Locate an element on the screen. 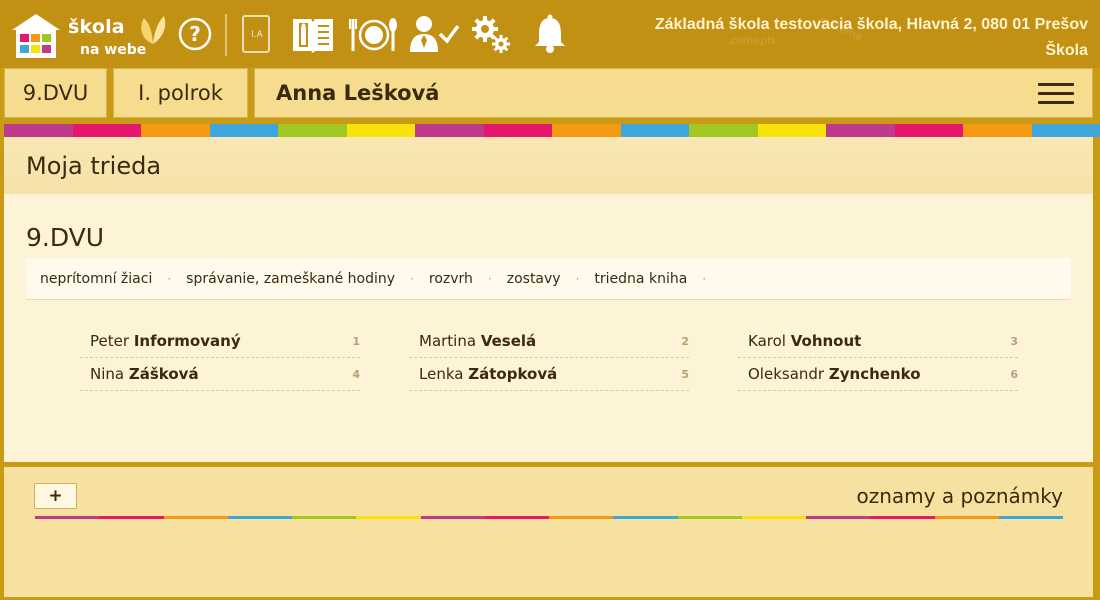 Image resolution: width=1100 pixels, height=600 pixels. student-number: 1 is located at coordinates (356, 341).